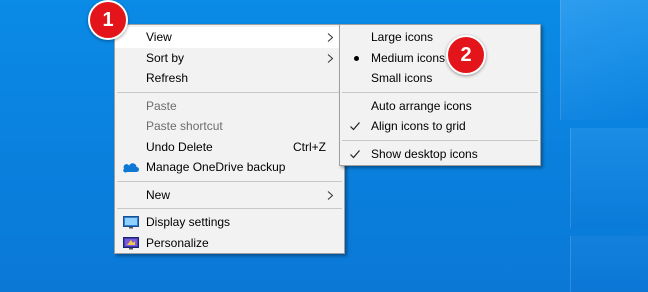 This screenshot has height=292, width=648. What do you see at coordinates (466, 55) in the screenshot?
I see `step-badge-2: 2` at bounding box center [466, 55].